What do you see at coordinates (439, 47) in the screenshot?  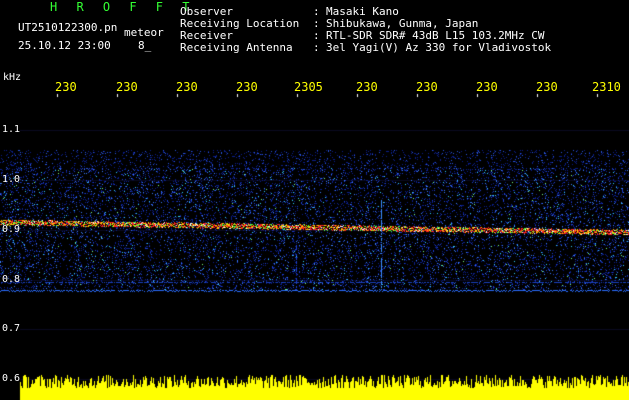 I see `antenna-value: 3el Yagi(V) Az 330 for Vladivostok` at bounding box center [439, 47].